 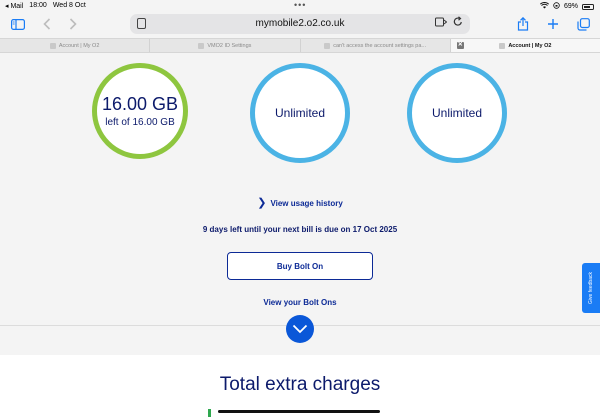 What do you see at coordinates (47, 24) in the screenshot?
I see `back-icon` at bounding box center [47, 24].